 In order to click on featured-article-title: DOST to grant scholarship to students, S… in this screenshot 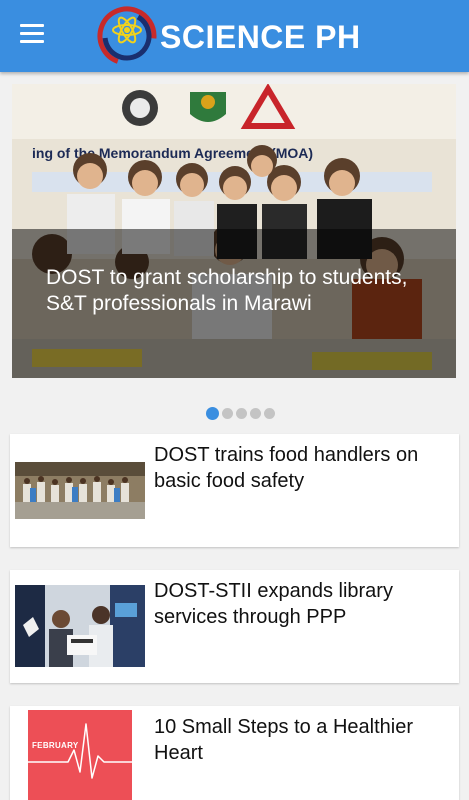, I will do `click(246, 291)`.